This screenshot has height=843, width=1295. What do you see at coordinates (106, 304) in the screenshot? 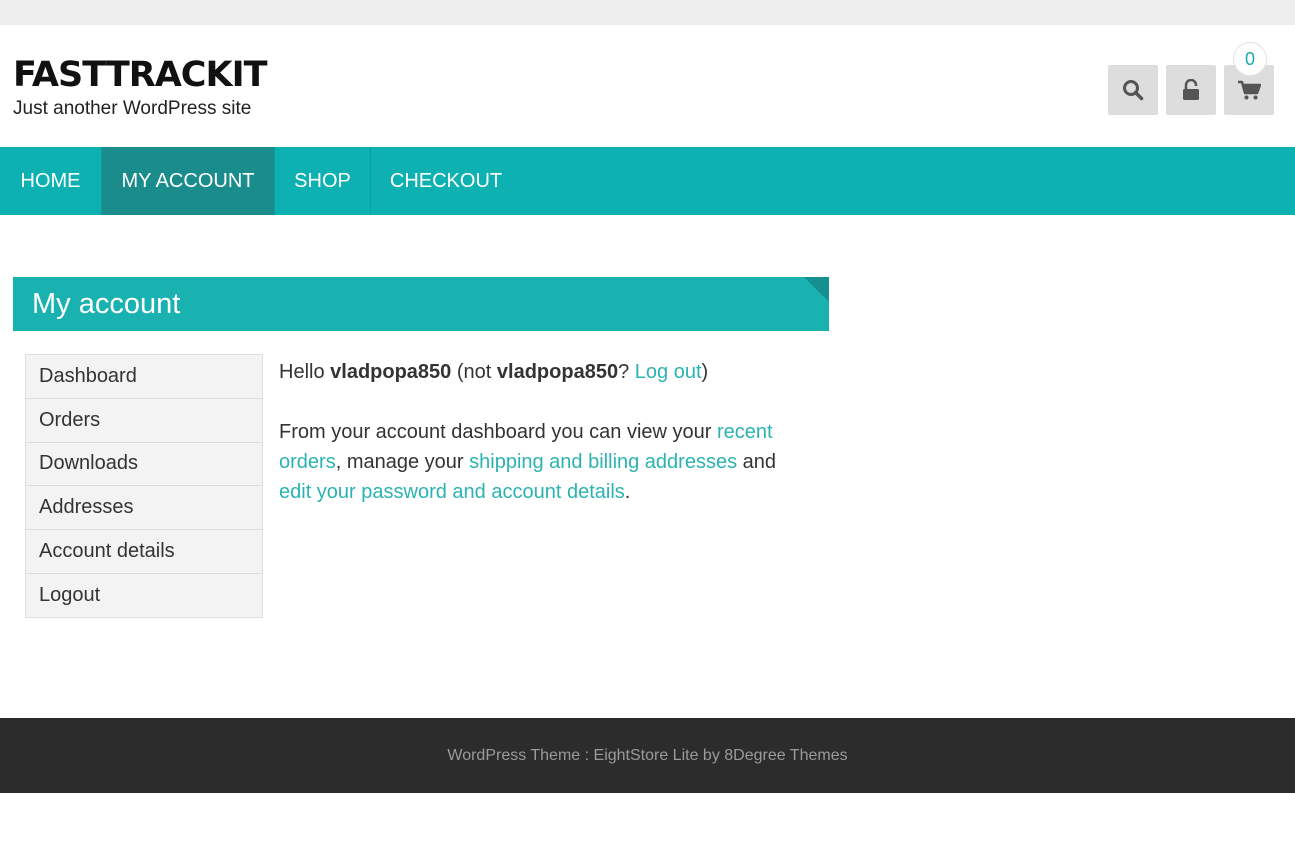
I see `page-title: My account` at bounding box center [106, 304].